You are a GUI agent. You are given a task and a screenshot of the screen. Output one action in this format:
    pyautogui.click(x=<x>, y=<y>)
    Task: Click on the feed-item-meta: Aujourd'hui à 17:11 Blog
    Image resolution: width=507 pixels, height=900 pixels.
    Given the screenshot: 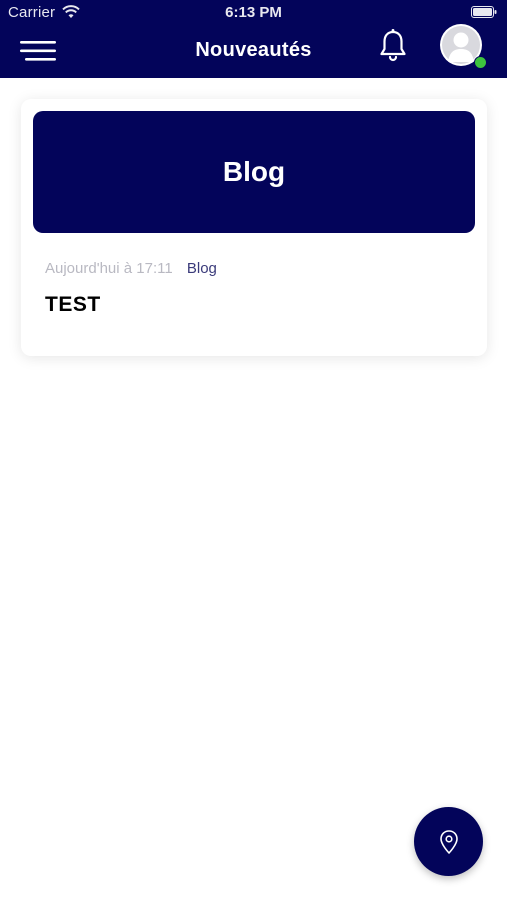 What is the action you would take?
    pyautogui.click(x=131, y=268)
    